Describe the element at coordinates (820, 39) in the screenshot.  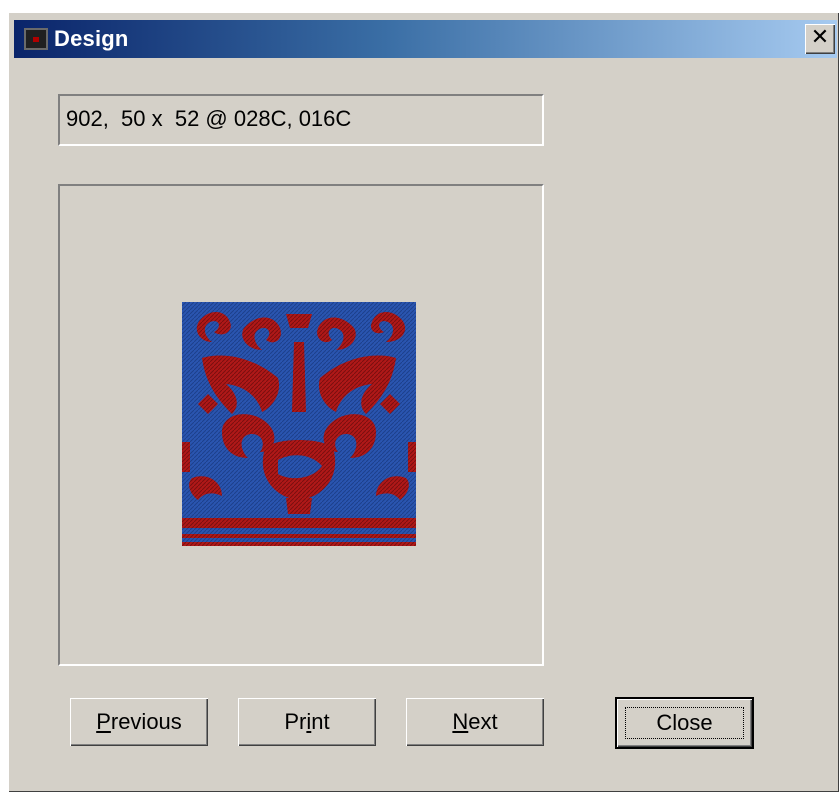
I see `close-icon: ✕` at that location.